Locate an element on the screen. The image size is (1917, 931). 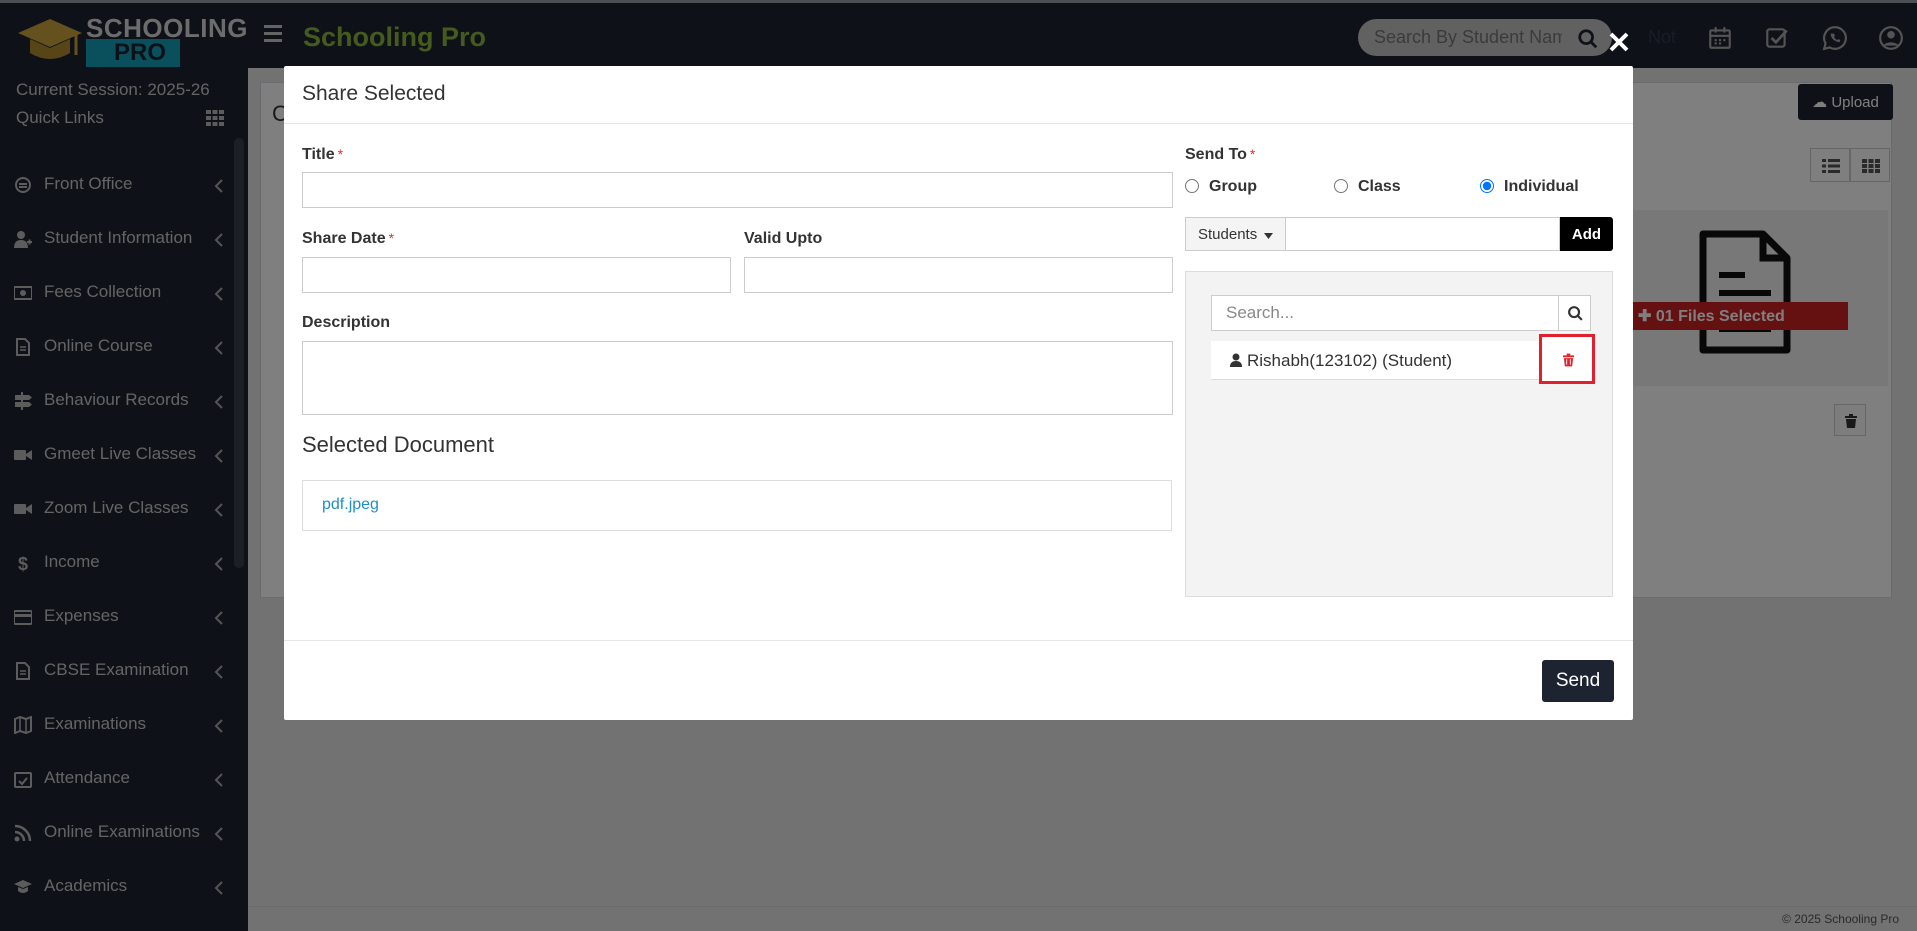
radio-individual-label: Individual is located at coordinates (1541, 186).